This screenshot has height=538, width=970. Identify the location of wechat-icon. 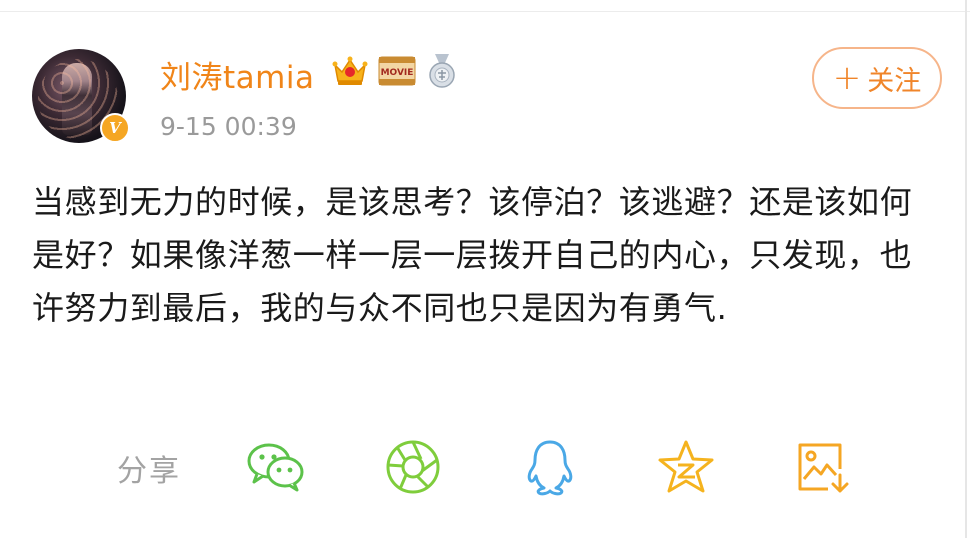
(276, 467).